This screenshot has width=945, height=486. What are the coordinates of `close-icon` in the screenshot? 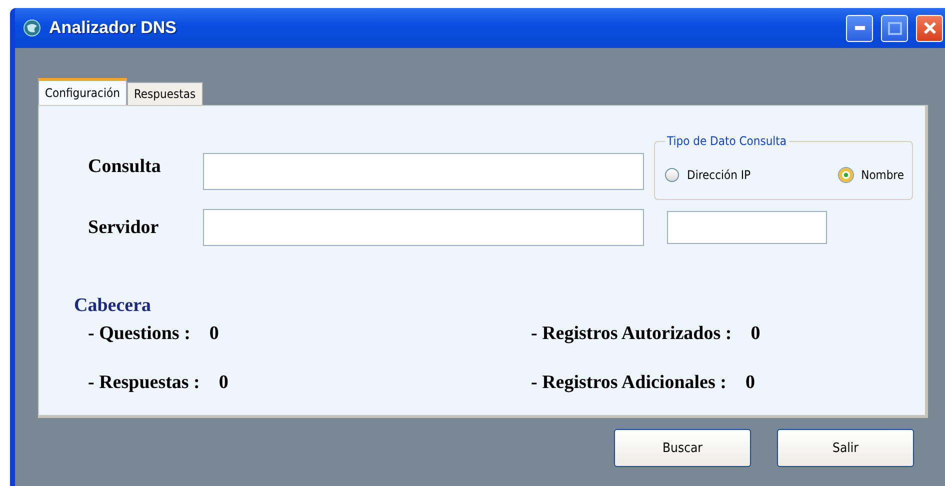 It's located at (929, 28).